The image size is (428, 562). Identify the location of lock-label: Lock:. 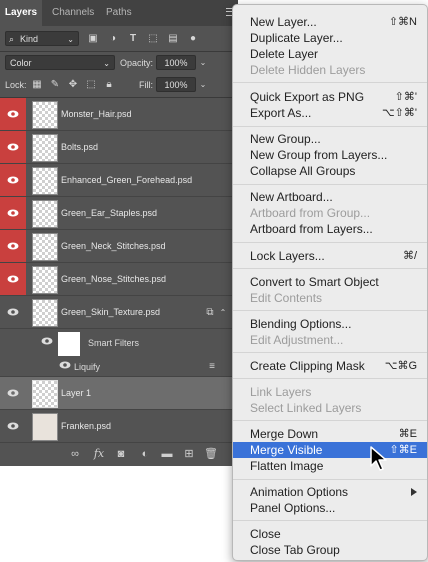
(16, 85).